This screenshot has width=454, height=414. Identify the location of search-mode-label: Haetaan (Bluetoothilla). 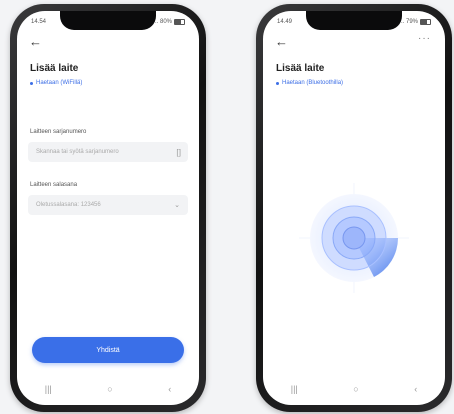
(313, 83).